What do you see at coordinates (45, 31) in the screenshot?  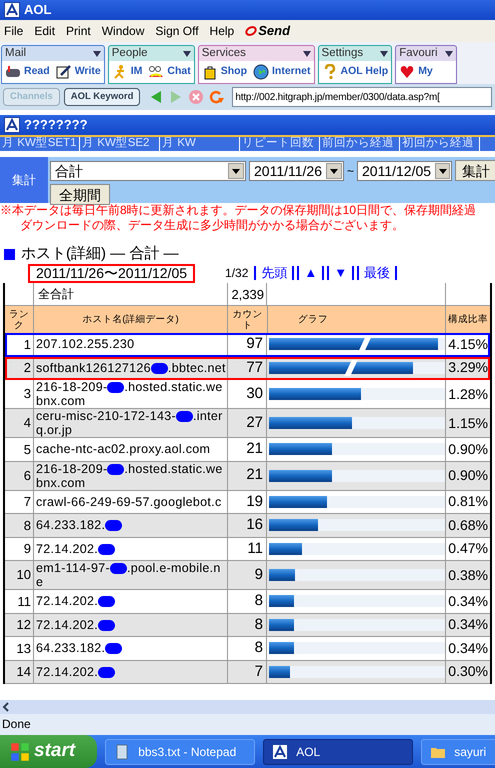 I see `menu-item: Edit` at bounding box center [45, 31].